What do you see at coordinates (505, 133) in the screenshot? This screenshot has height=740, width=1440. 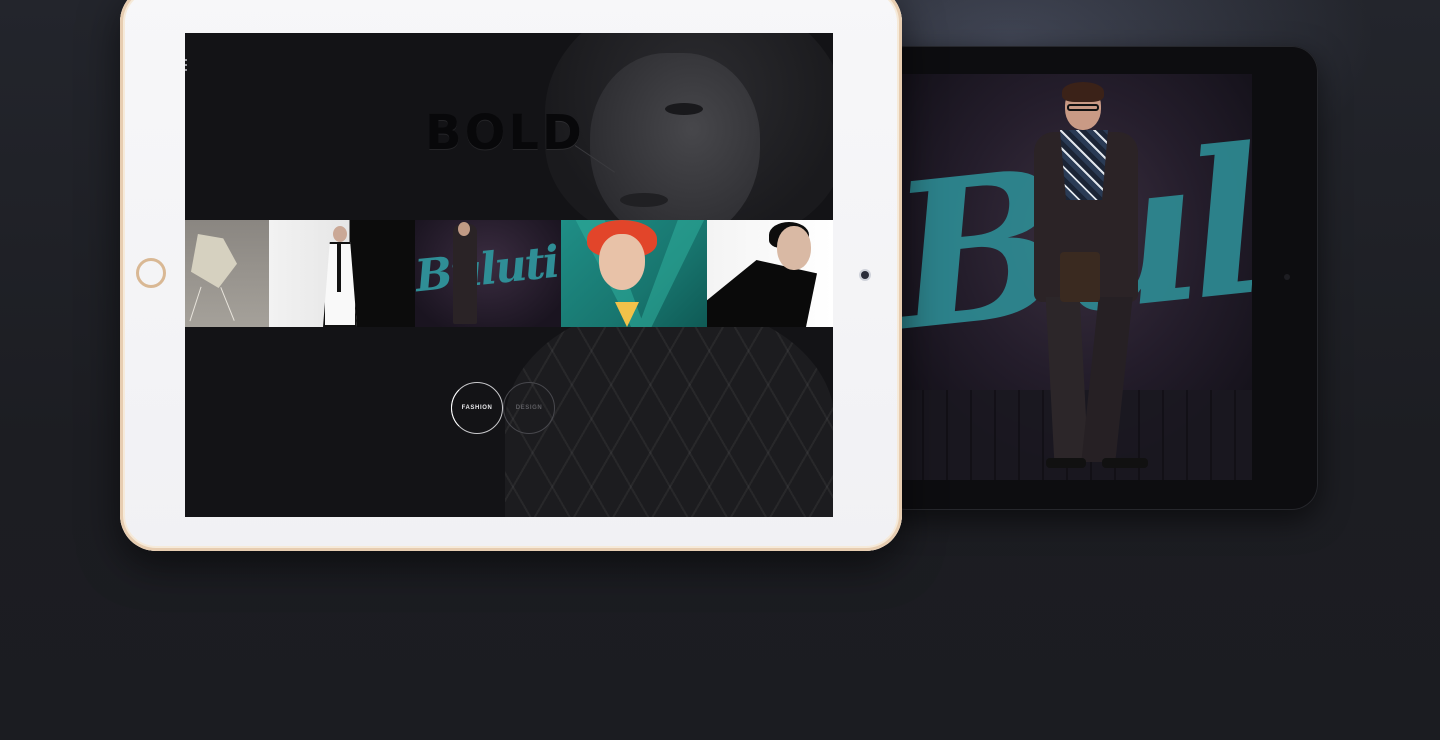 I see `hero-headline: BOLD` at bounding box center [505, 133].